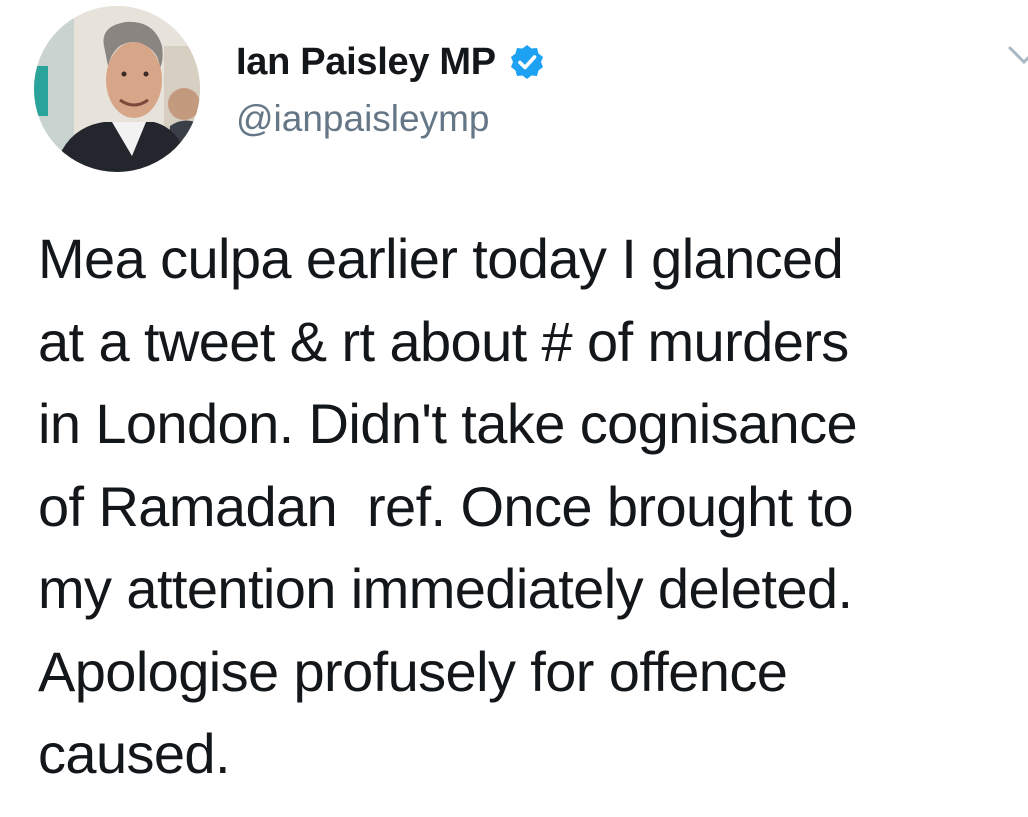 The width and height of the screenshot is (1028, 817). What do you see at coordinates (527, 62) in the screenshot?
I see `verified-badge-icon` at bounding box center [527, 62].